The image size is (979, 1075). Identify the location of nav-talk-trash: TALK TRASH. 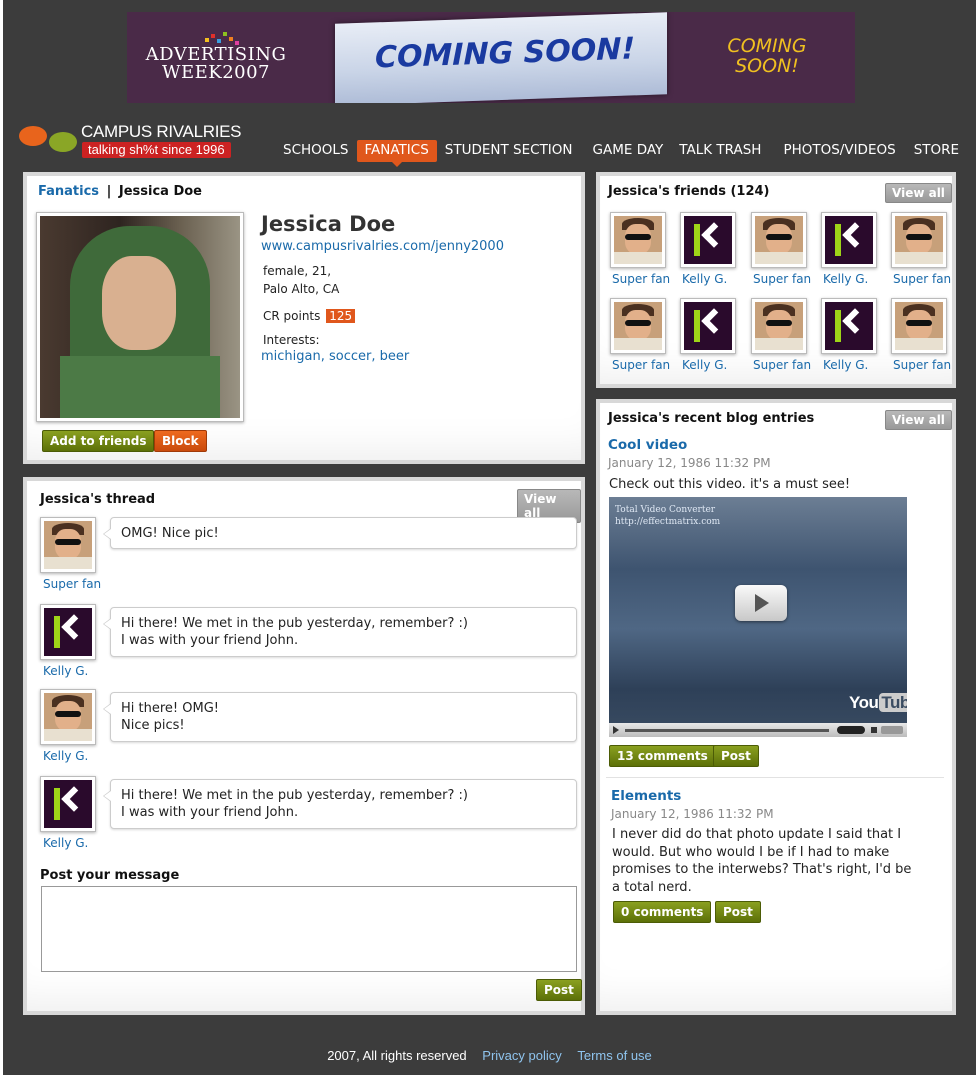
(720, 151).